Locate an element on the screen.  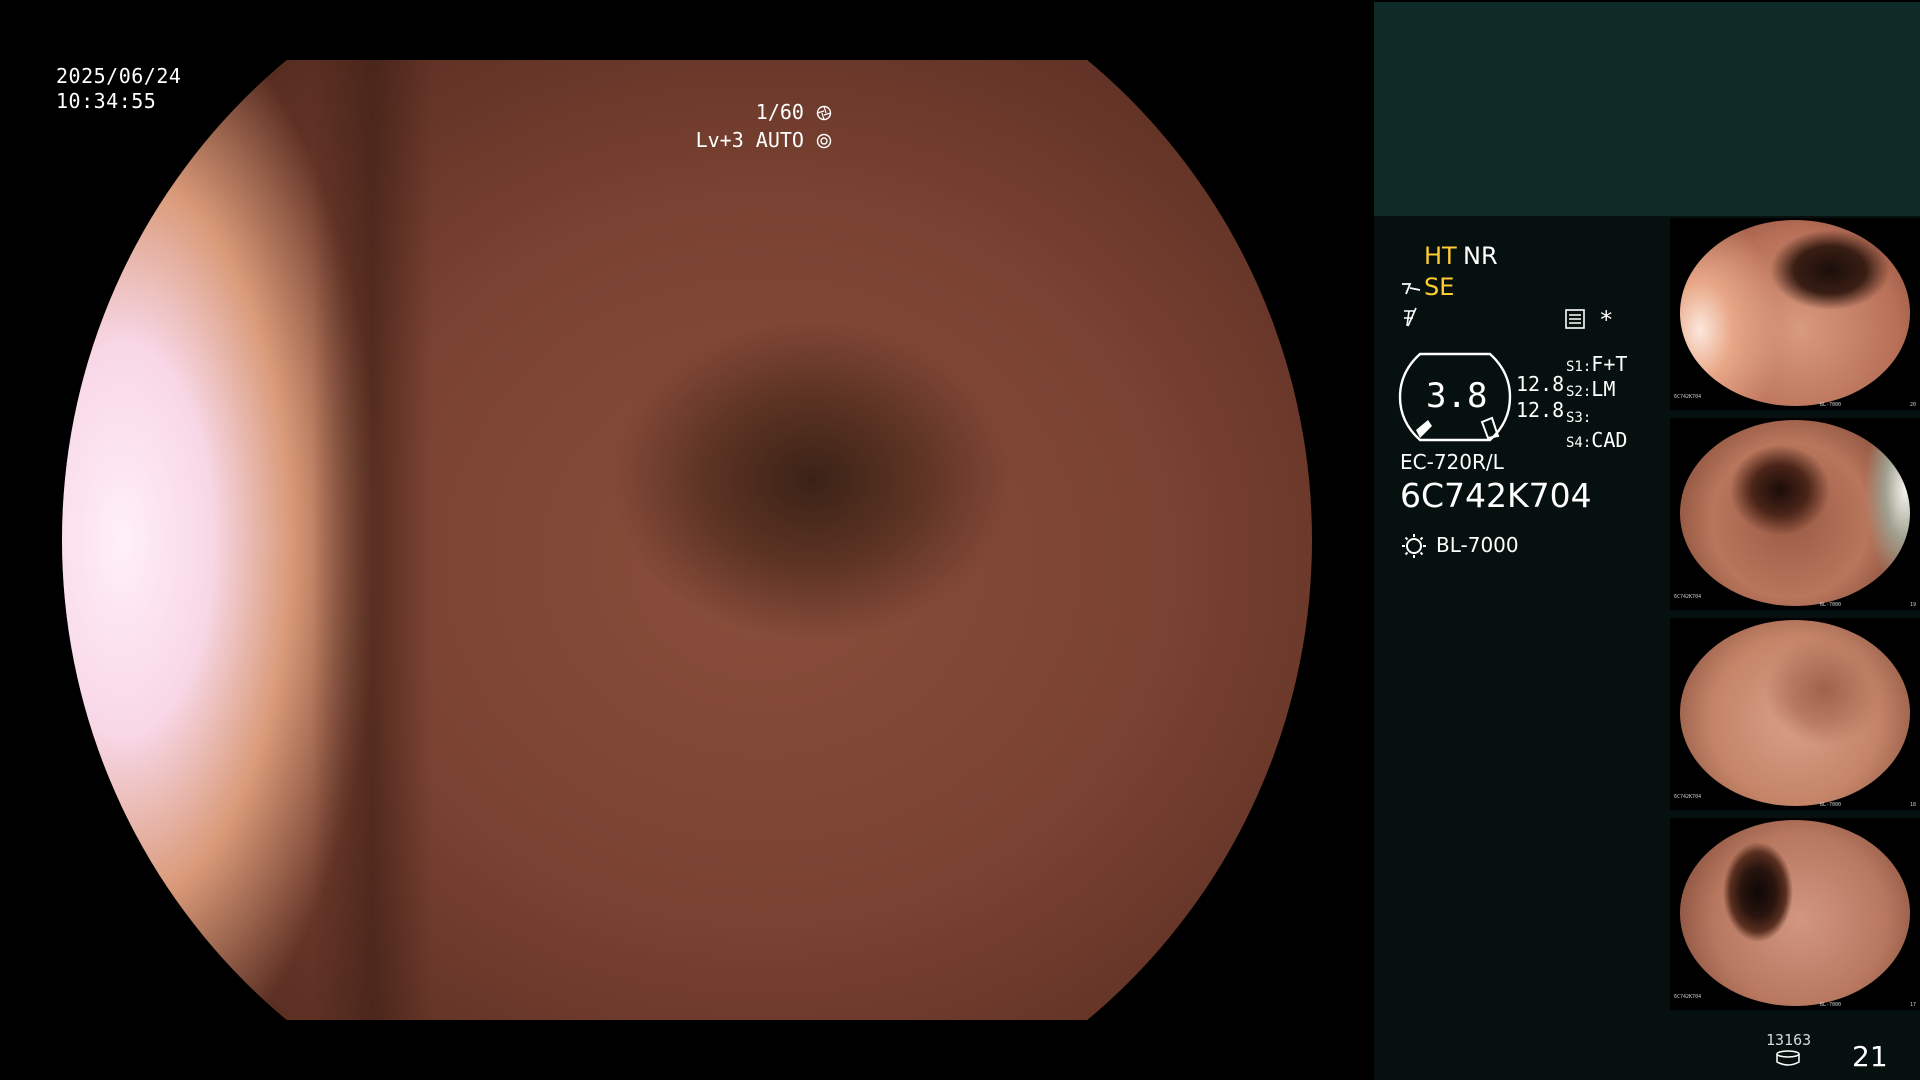
thumbnail: 6C742K704 BL-7000 18 is located at coordinates (1795, 714).